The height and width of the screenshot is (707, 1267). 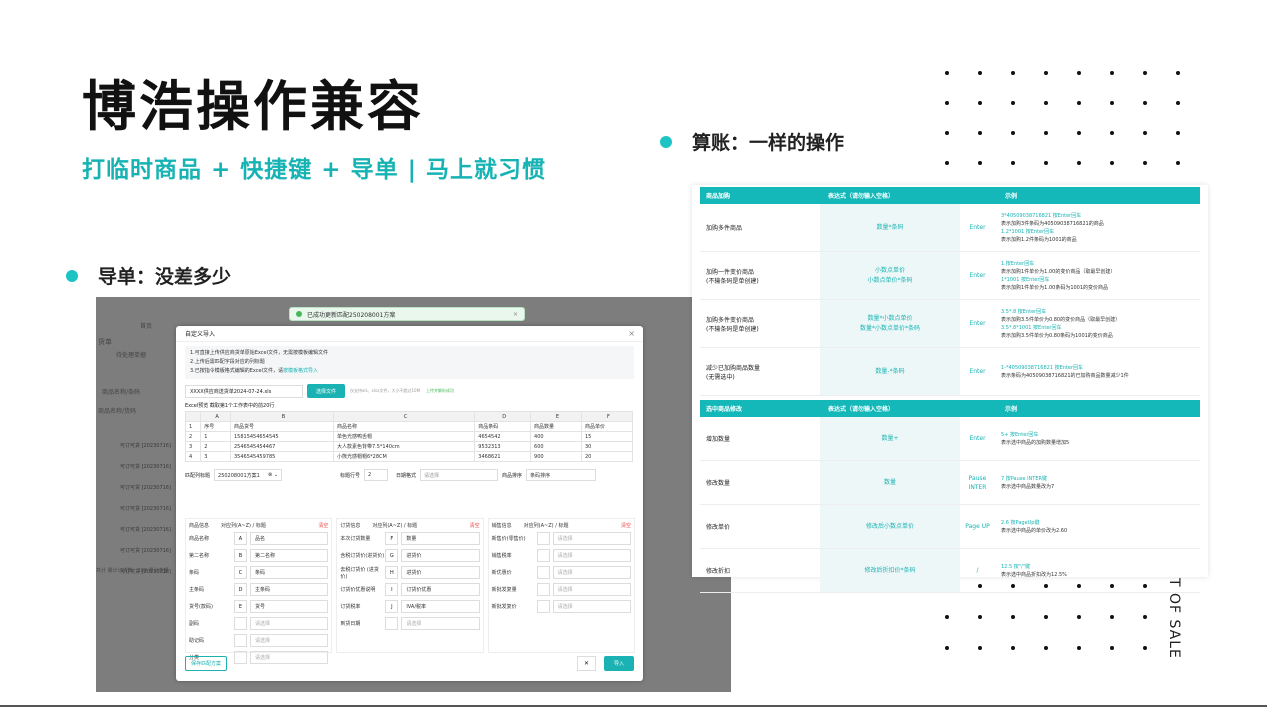 What do you see at coordinates (501, 573) in the screenshot?
I see `field-label: 新优惠价` at bounding box center [501, 573].